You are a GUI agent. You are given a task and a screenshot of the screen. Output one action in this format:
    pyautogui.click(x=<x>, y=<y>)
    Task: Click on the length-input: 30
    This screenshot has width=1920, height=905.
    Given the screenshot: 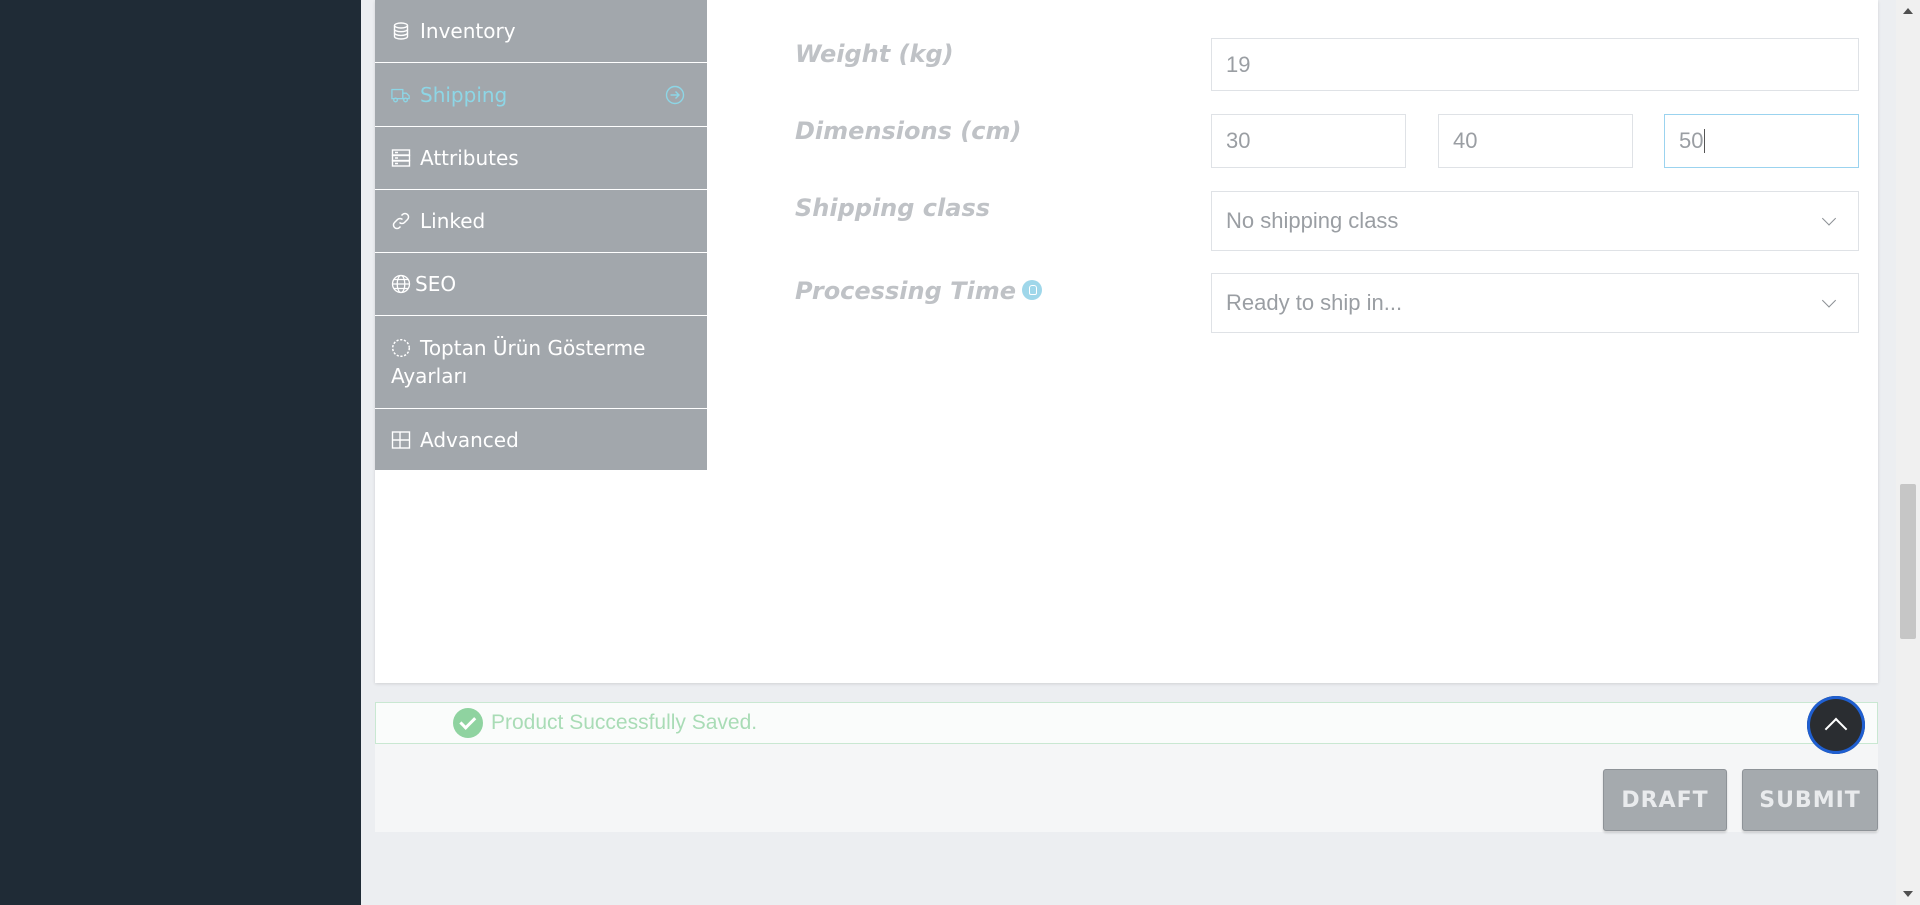 What is the action you would take?
    pyautogui.click(x=1308, y=141)
    